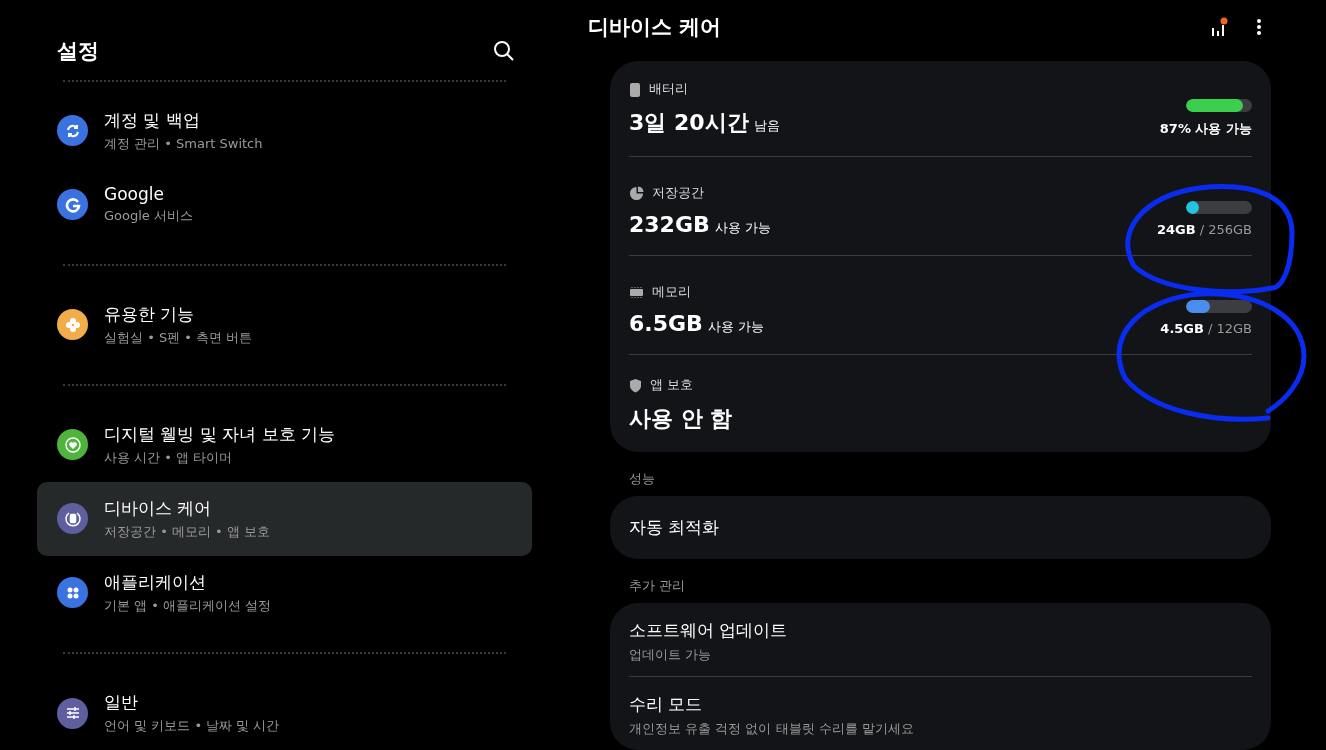  What do you see at coordinates (671, 655) in the screenshot?
I see `menu-item-subtitle: 업데이트 가능` at bounding box center [671, 655].